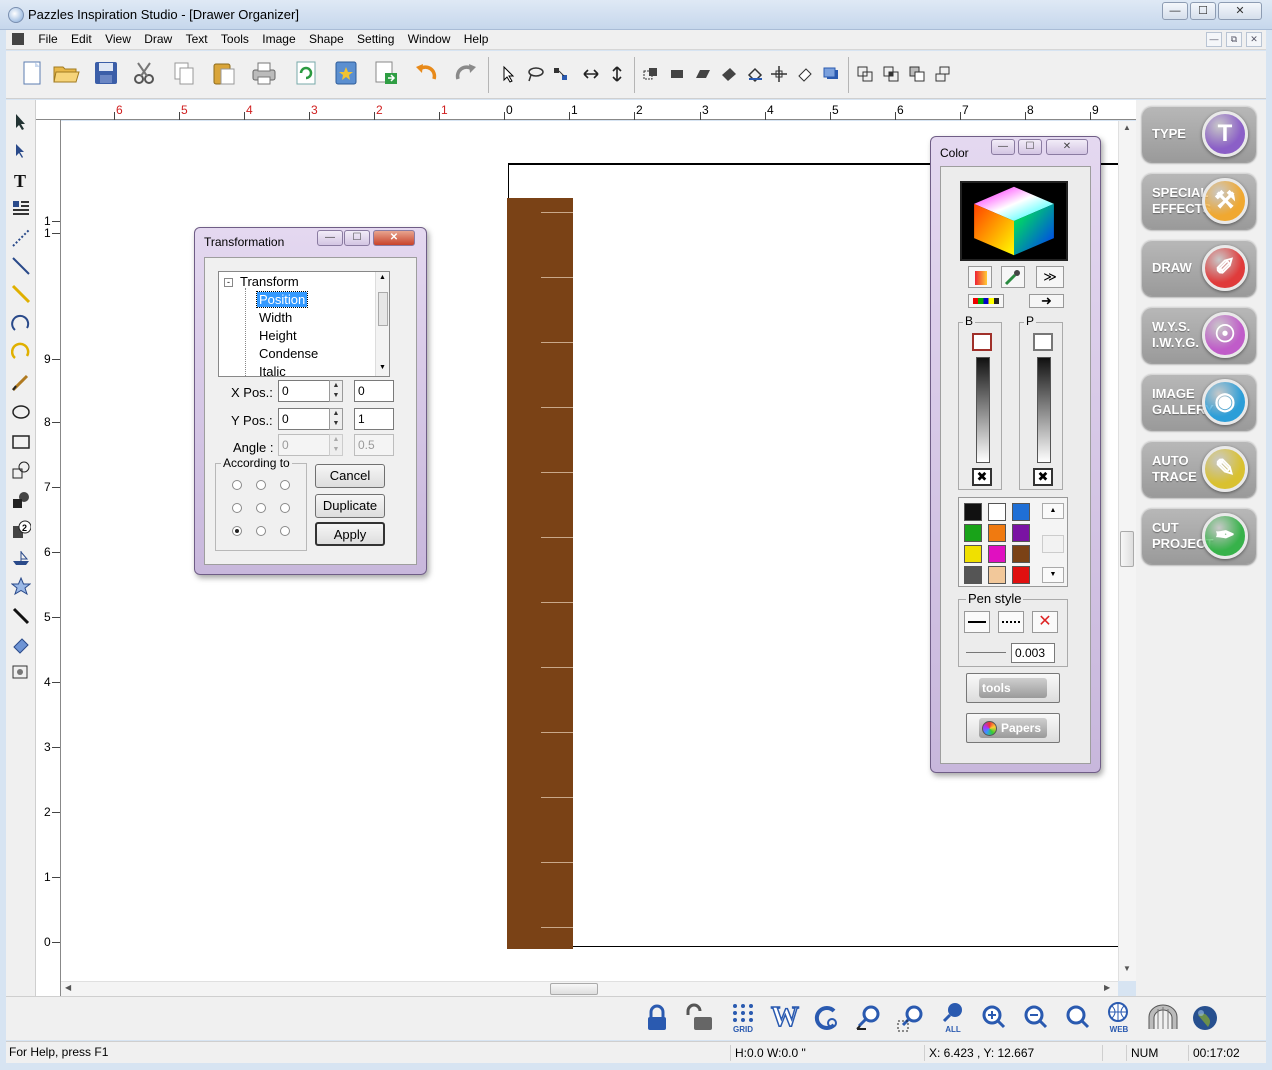  What do you see at coordinates (1127, 968) in the screenshot?
I see `scroll-down-arrow: ▼` at bounding box center [1127, 968].